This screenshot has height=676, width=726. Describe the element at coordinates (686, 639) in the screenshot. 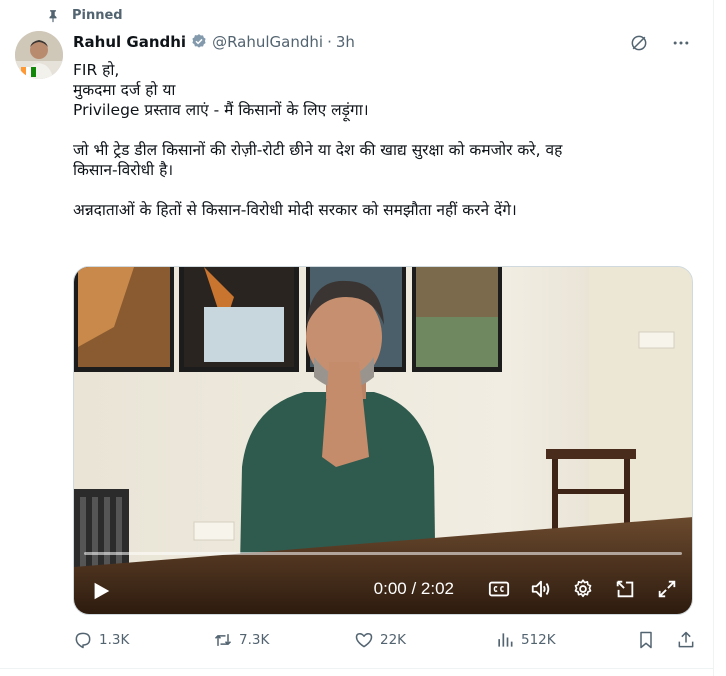

I see `share-icon` at that location.